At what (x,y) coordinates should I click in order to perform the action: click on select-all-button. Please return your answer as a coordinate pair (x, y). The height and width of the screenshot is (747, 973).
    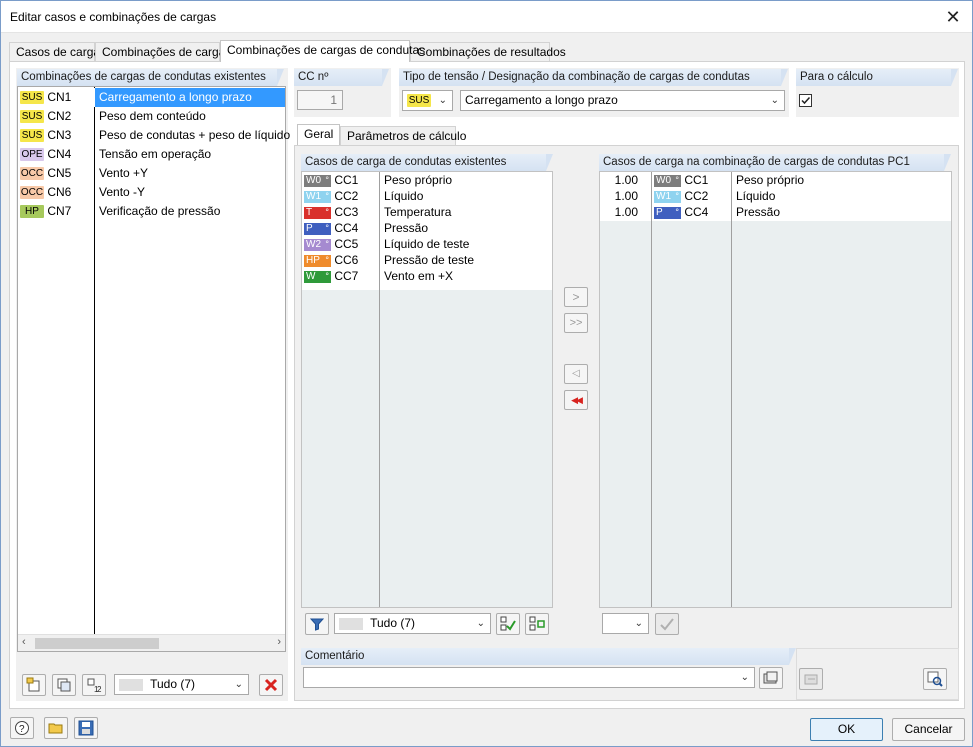
    Looking at the image, I should click on (508, 624).